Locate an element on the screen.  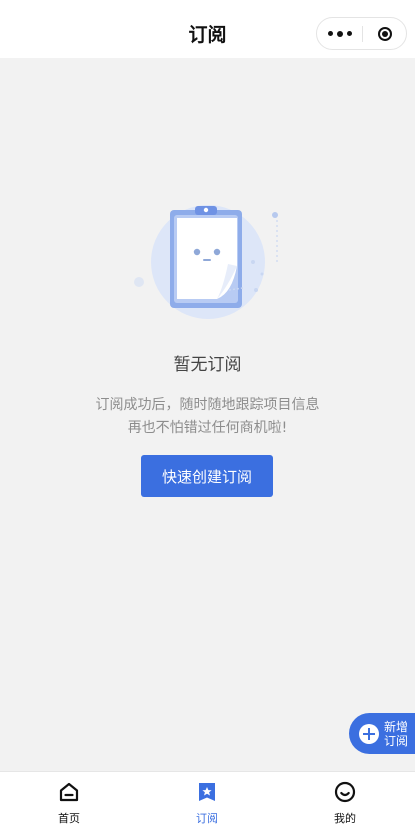
smile-face-icon is located at coordinates (345, 792).